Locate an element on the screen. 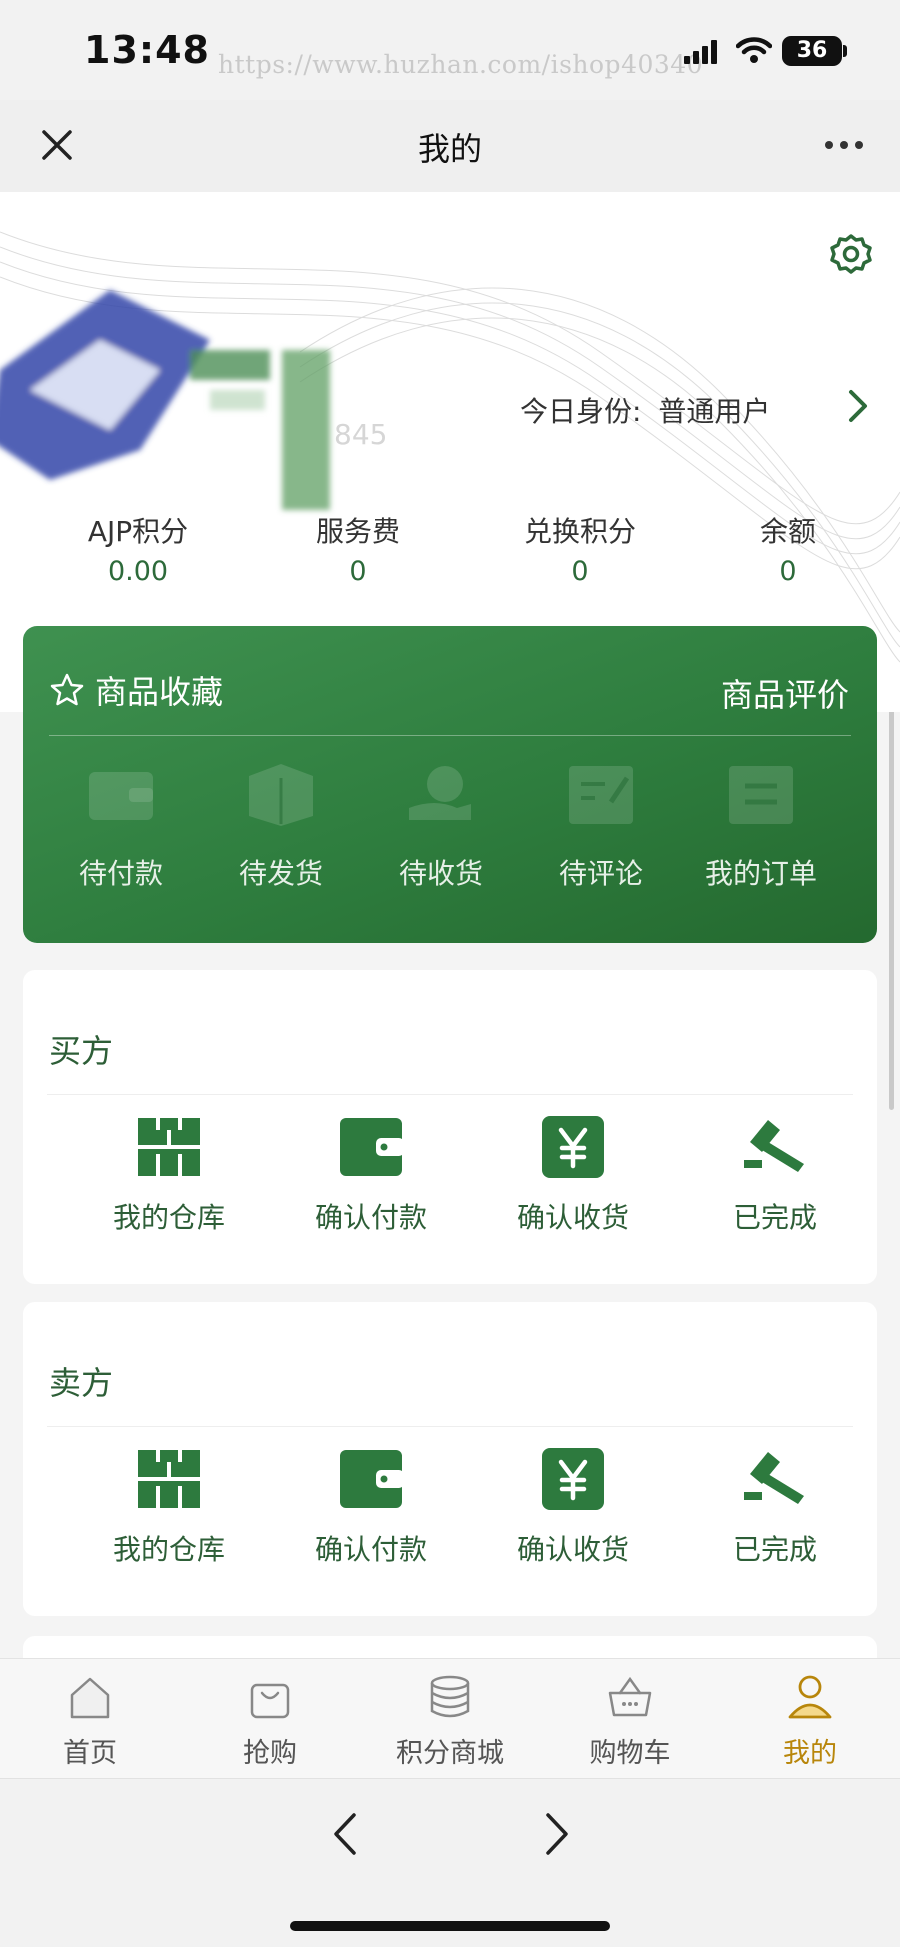 This screenshot has height=1947, width=900. star-icon is located at coordinates (67, 689).